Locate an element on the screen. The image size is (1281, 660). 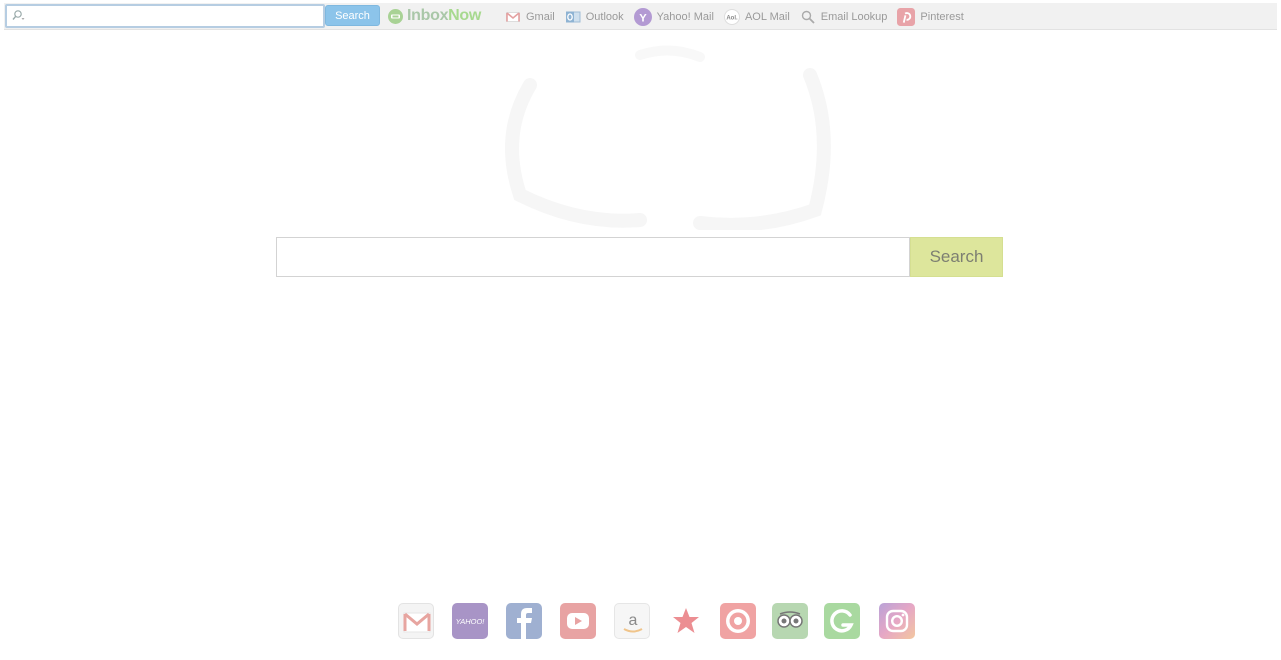
target-icon is located at coordinates (738, 621).